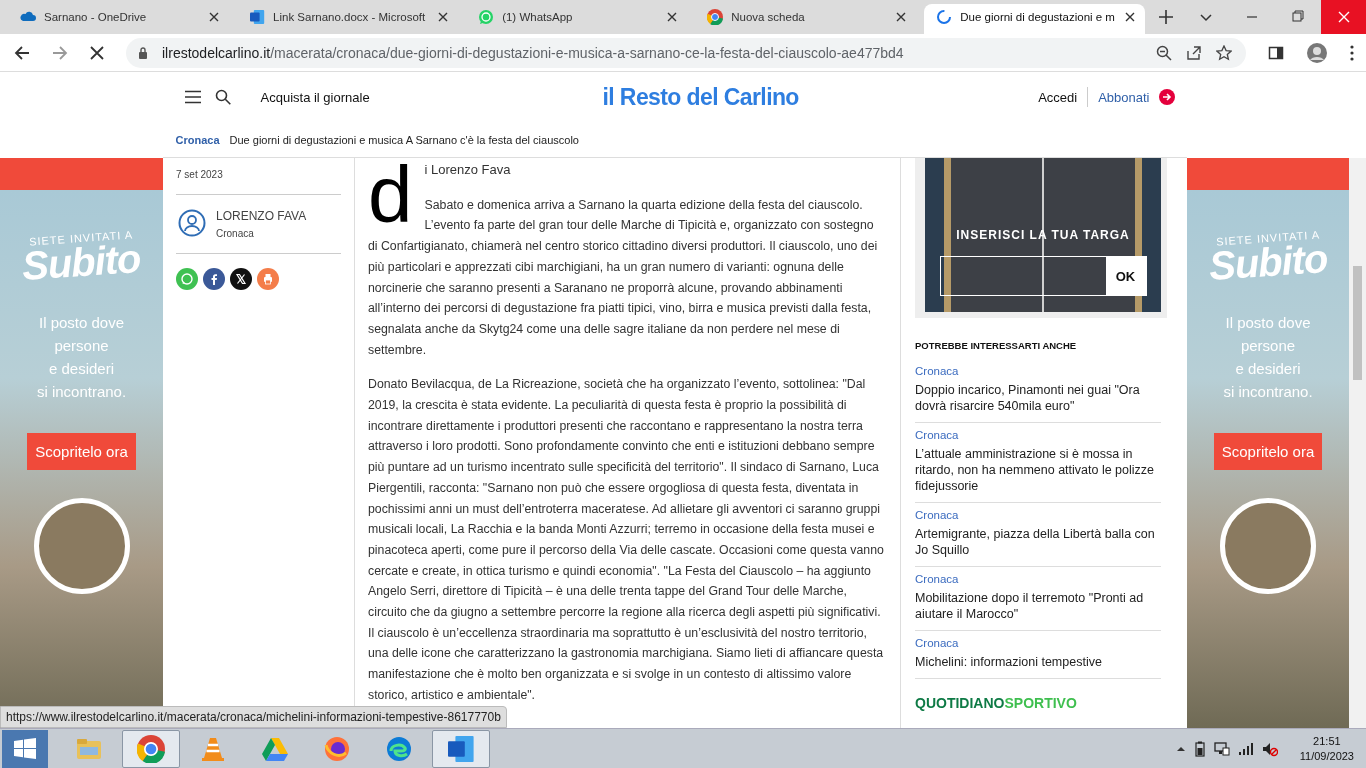  I want to click on address-bar: ilrestodelcarlino.it/macerata/cronaca/due-giorni-di-degustazioni-e-musica-a-sarnano-ce-la-festa-del-ciauscolo-ae477bd4, so click(686, 52).